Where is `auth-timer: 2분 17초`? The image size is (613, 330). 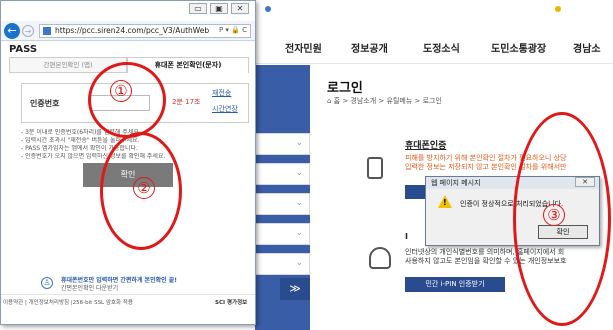
auth-timer: 2분 17초 is located at coordinates (186, 102).